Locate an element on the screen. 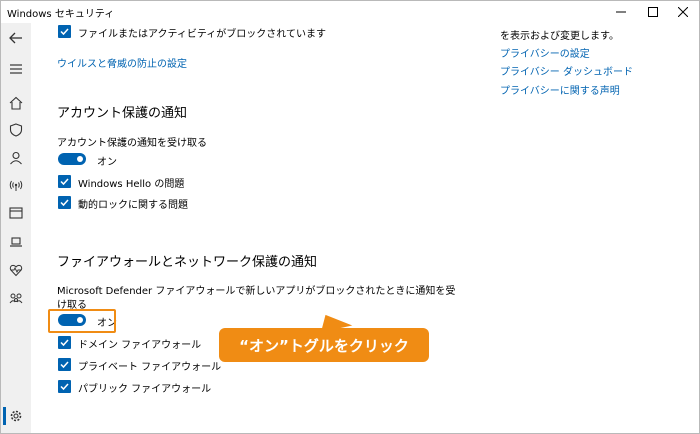 This screenshot has width=700, height=434. hamburger-menu-icon is located at coordinates (16, 69).